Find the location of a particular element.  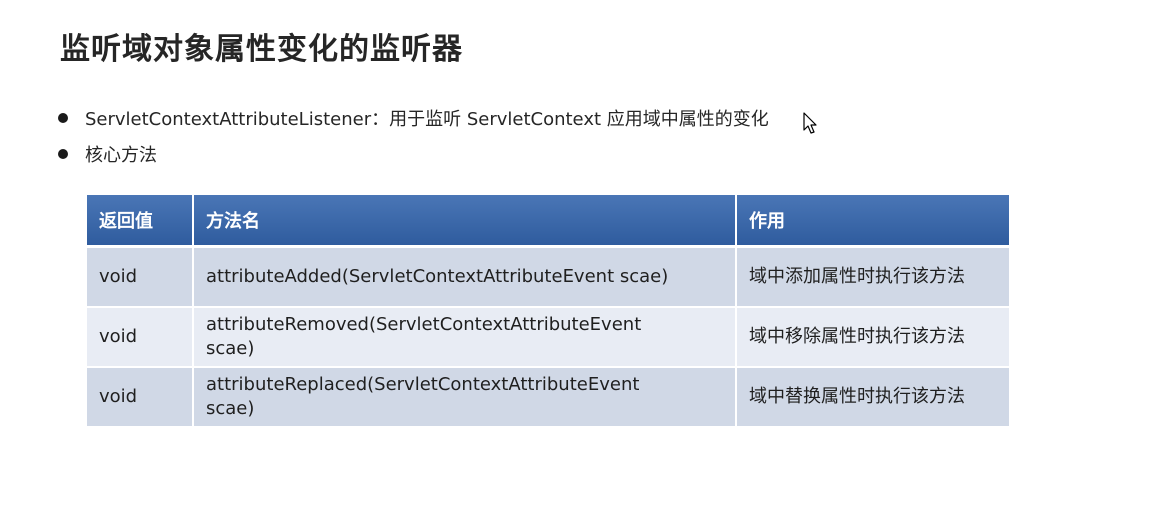

bullet-text: 核心方法 is located at coordinates (121, 155).